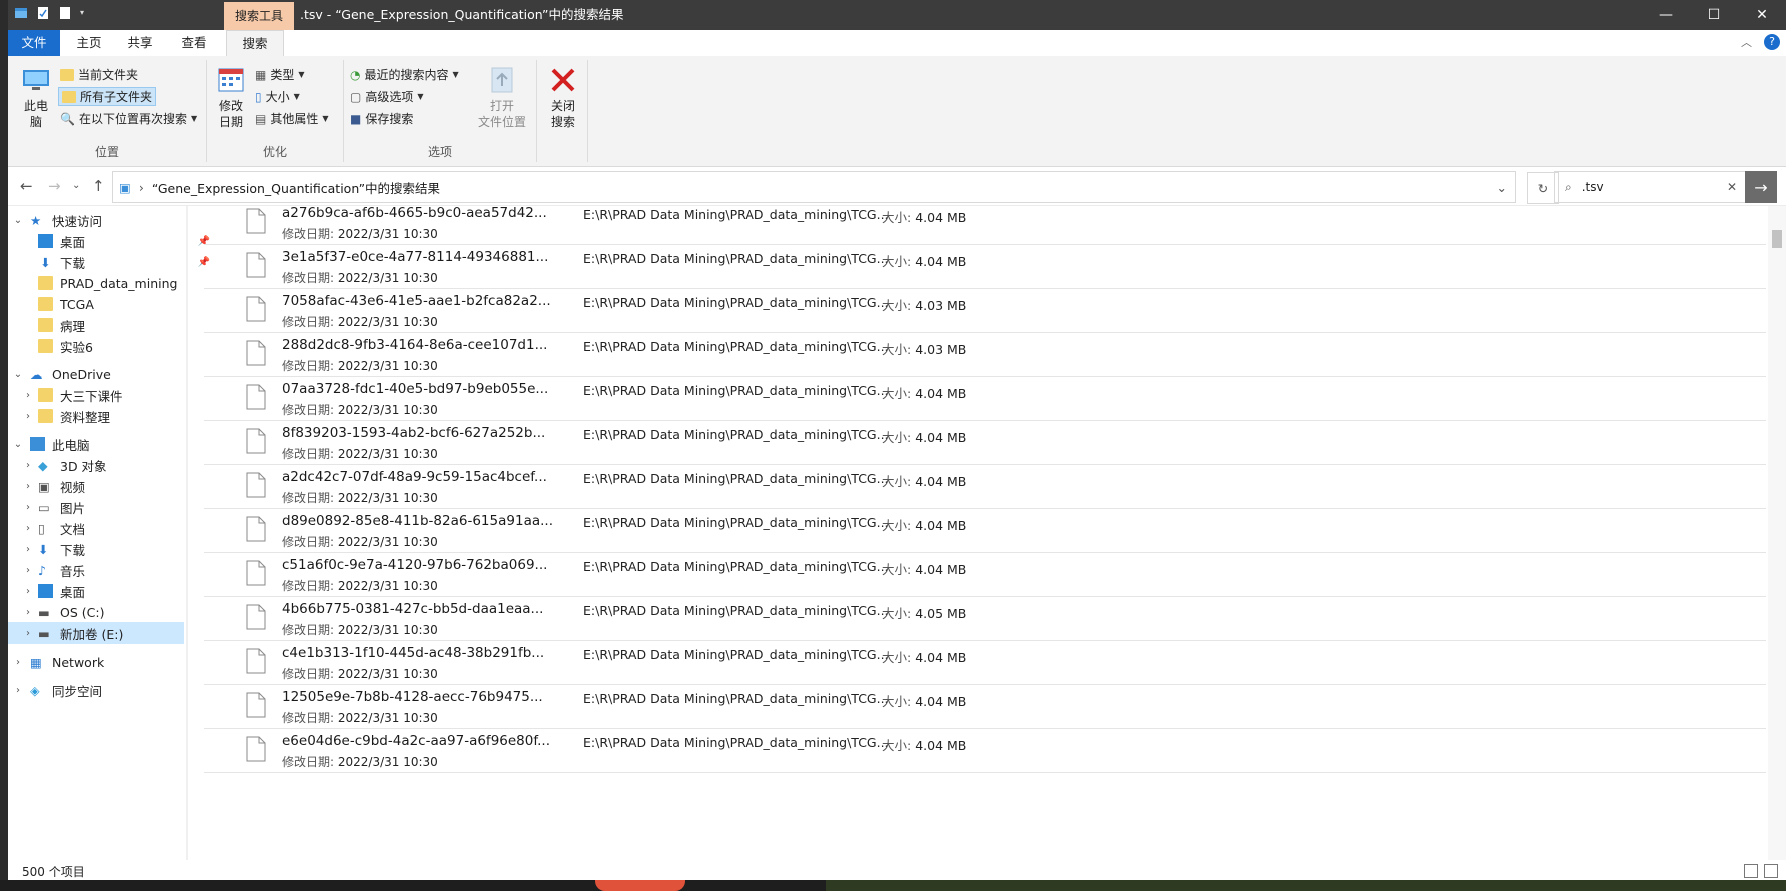 The height and width of the screenshot is (891, 1786). What do you see at coordinates (502, 96) in the screenshot?
I see `open-file-location-button: 打开 文件位置` at bounding box center [502, 96].